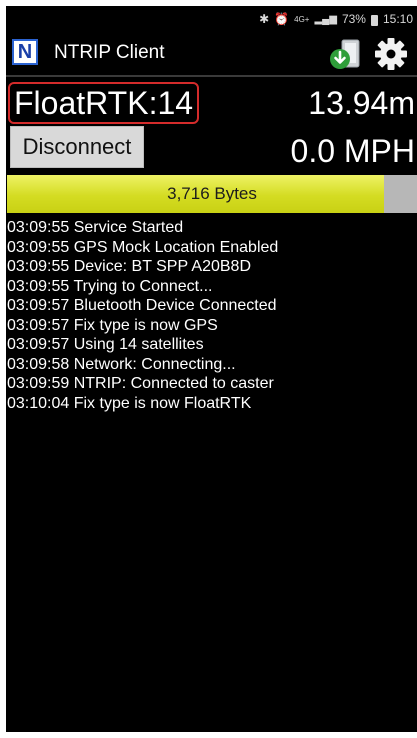 Image resolution: width=417 pixels, height=738 pixels. I want to click on status-bar: ✱ ⏰ 4G+ ▂▄▆ 73% 15:10, so click(211, 19).